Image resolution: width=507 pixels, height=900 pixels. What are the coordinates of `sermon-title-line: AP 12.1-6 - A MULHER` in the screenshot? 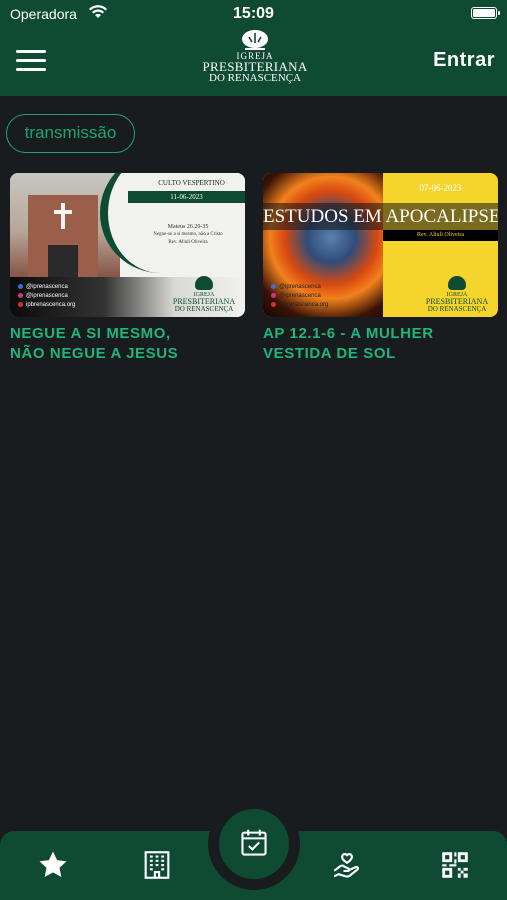 It's located at (348, 333).